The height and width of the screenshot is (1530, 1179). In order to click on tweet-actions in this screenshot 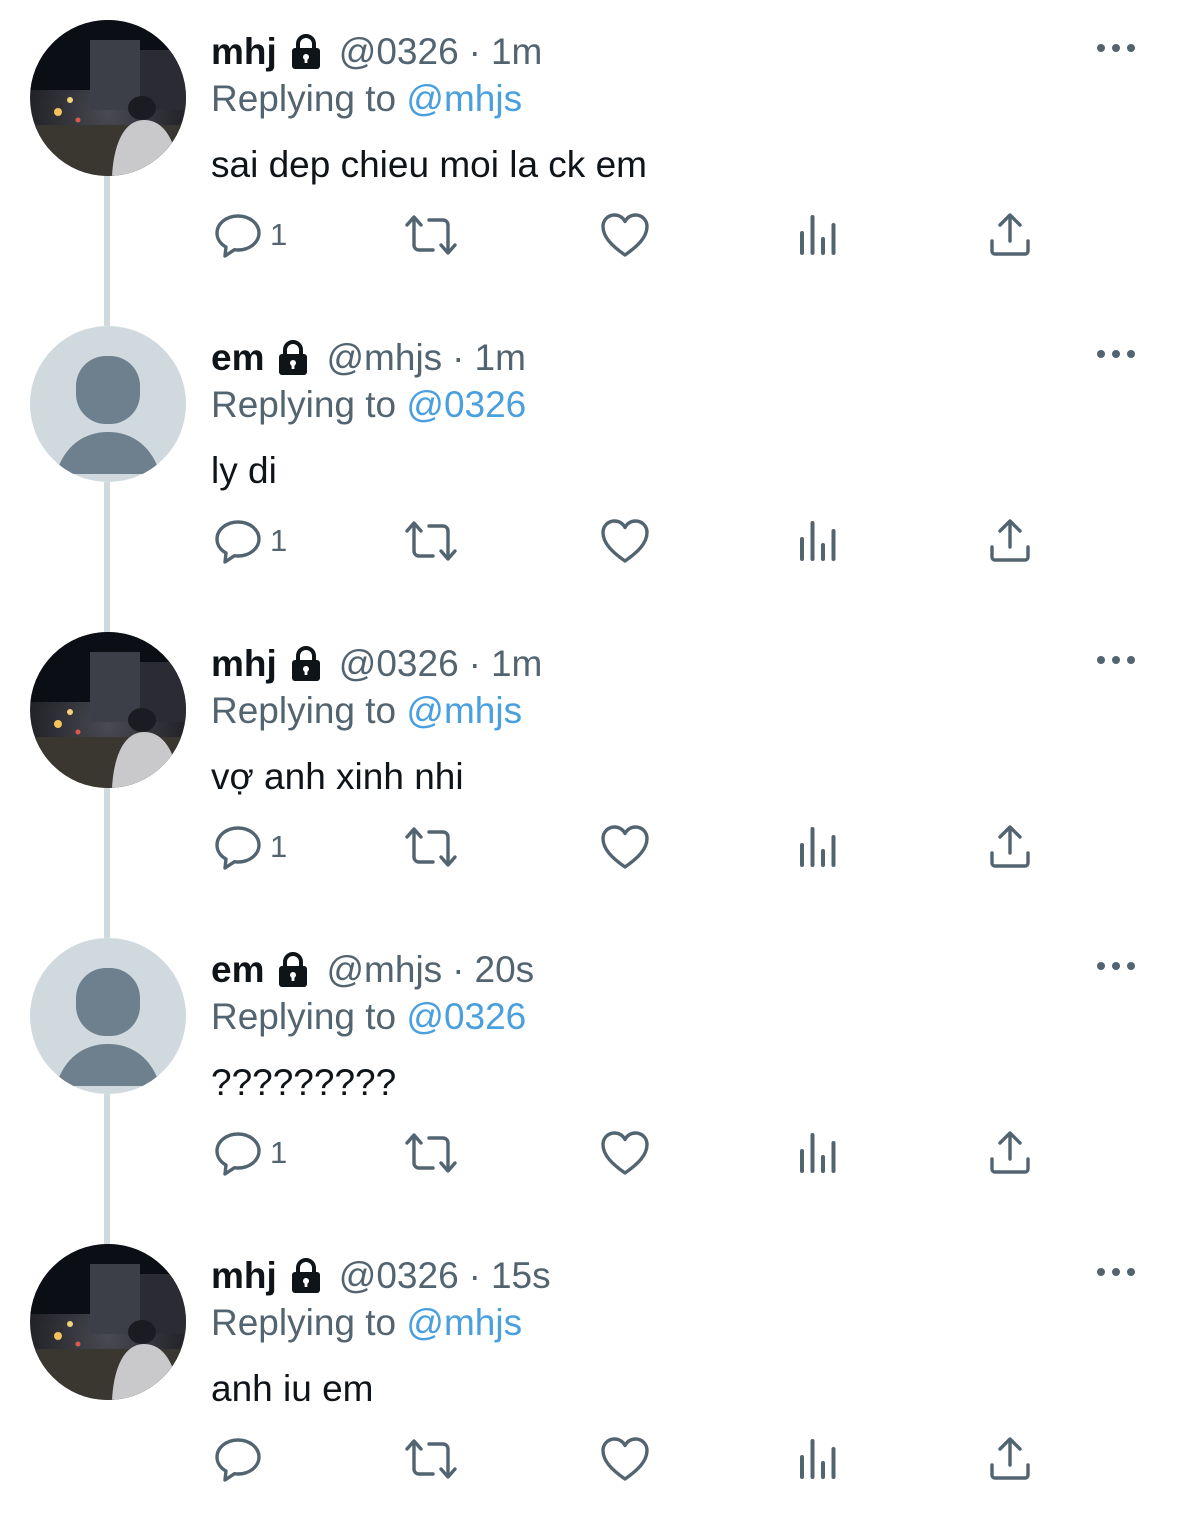, I will do `click(589, 1459)`.